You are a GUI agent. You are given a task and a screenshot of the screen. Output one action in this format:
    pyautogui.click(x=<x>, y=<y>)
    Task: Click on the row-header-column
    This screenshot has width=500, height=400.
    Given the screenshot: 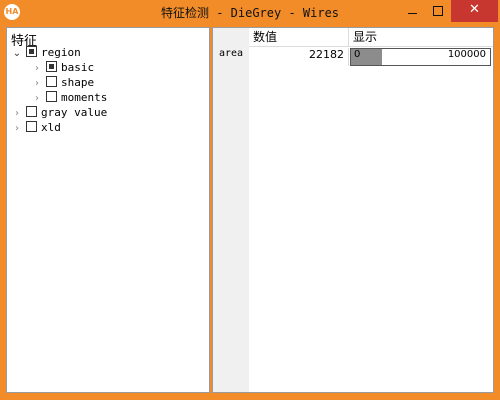 What is the action you would take?
    pyautogui.click(x=231, y=210)
    